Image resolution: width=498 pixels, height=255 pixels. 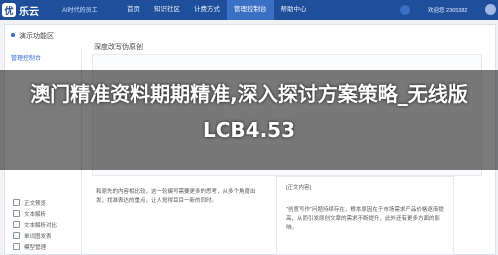 What do you see at coordinates (9, 10) in the screenshot?
I see `logo-mark: 优` at bounding box center [9, 10].